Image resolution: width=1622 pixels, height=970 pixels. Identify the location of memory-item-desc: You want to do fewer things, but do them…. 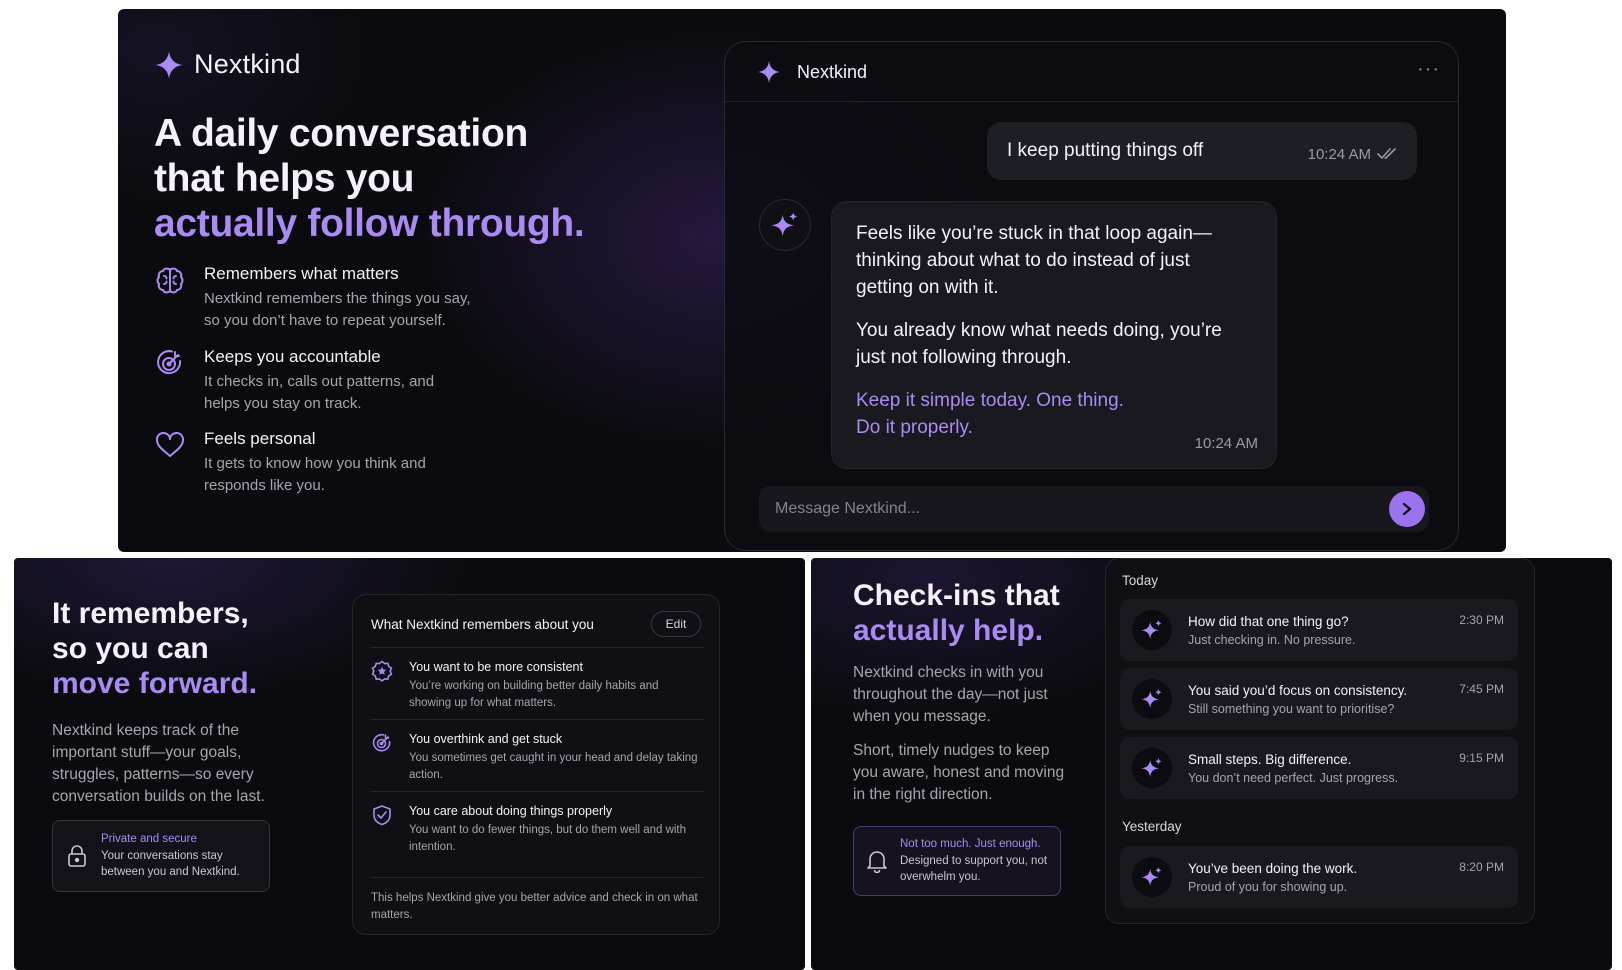
(548, 838).